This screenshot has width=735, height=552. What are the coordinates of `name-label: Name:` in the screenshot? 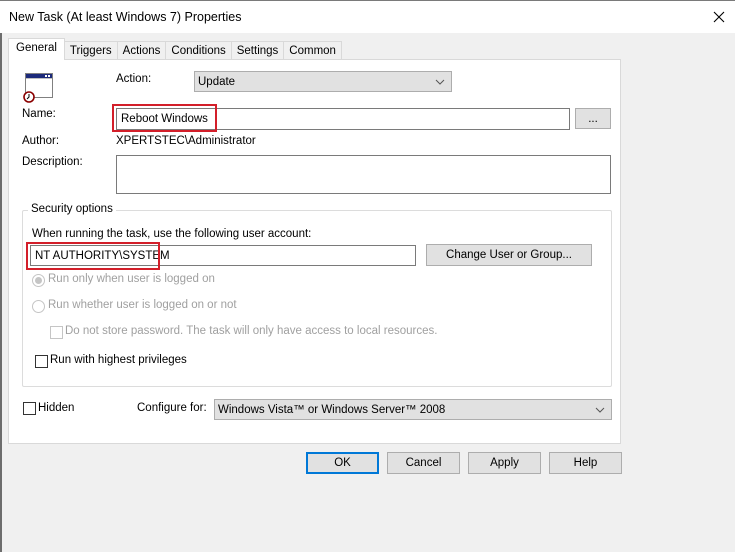 It's located at (39, 114).